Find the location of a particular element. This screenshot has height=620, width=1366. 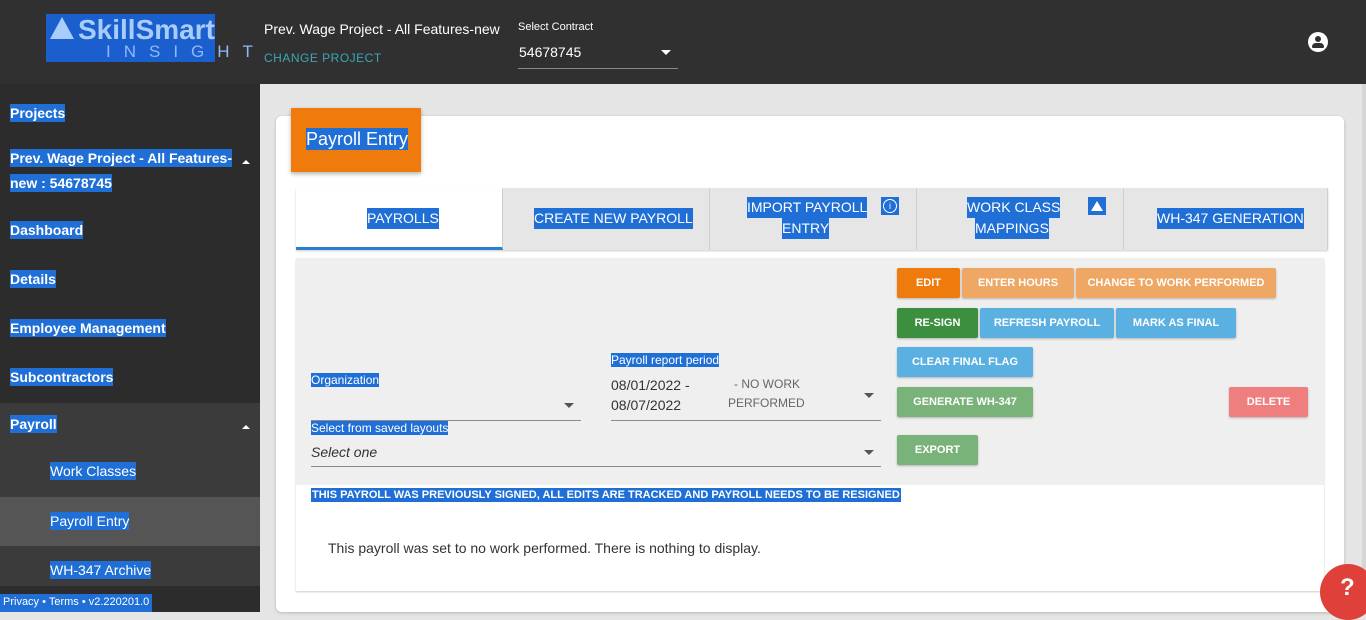

tab-label: WH-347 GENERATION is located at coordinates (1230, 218).